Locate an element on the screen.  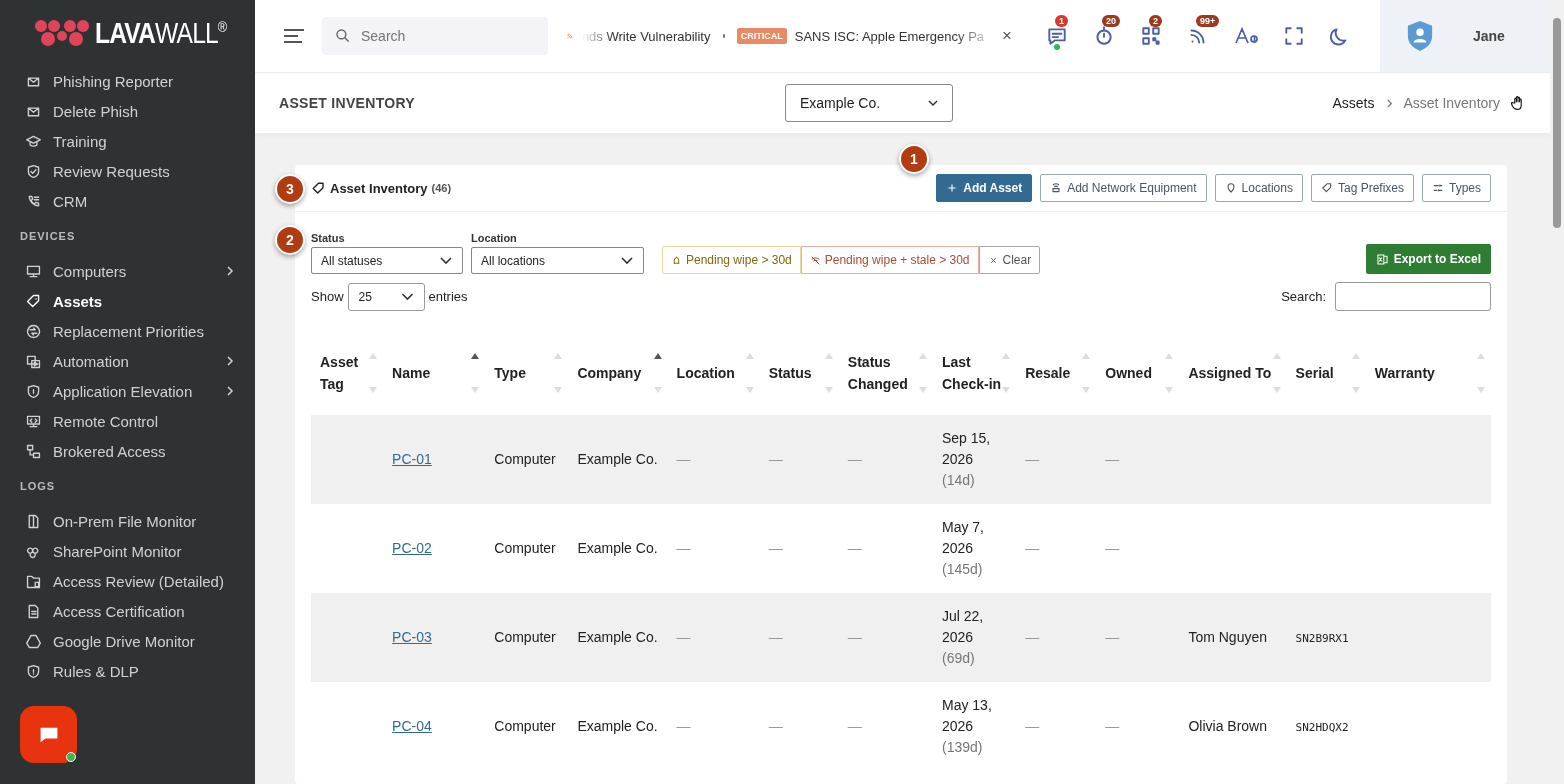
column-header: Location is located at coordinates (713, 373).